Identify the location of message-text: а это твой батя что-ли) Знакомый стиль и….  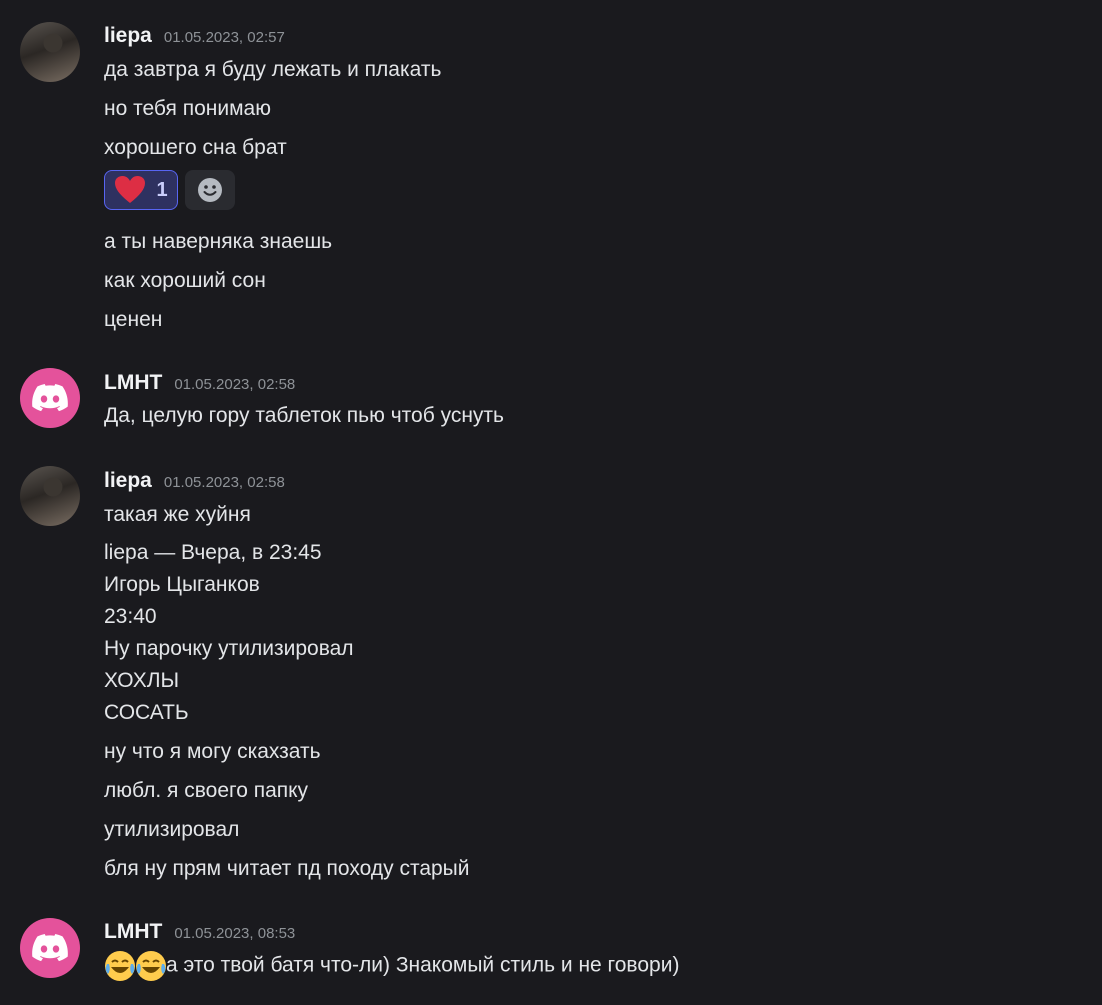
(423, 965).